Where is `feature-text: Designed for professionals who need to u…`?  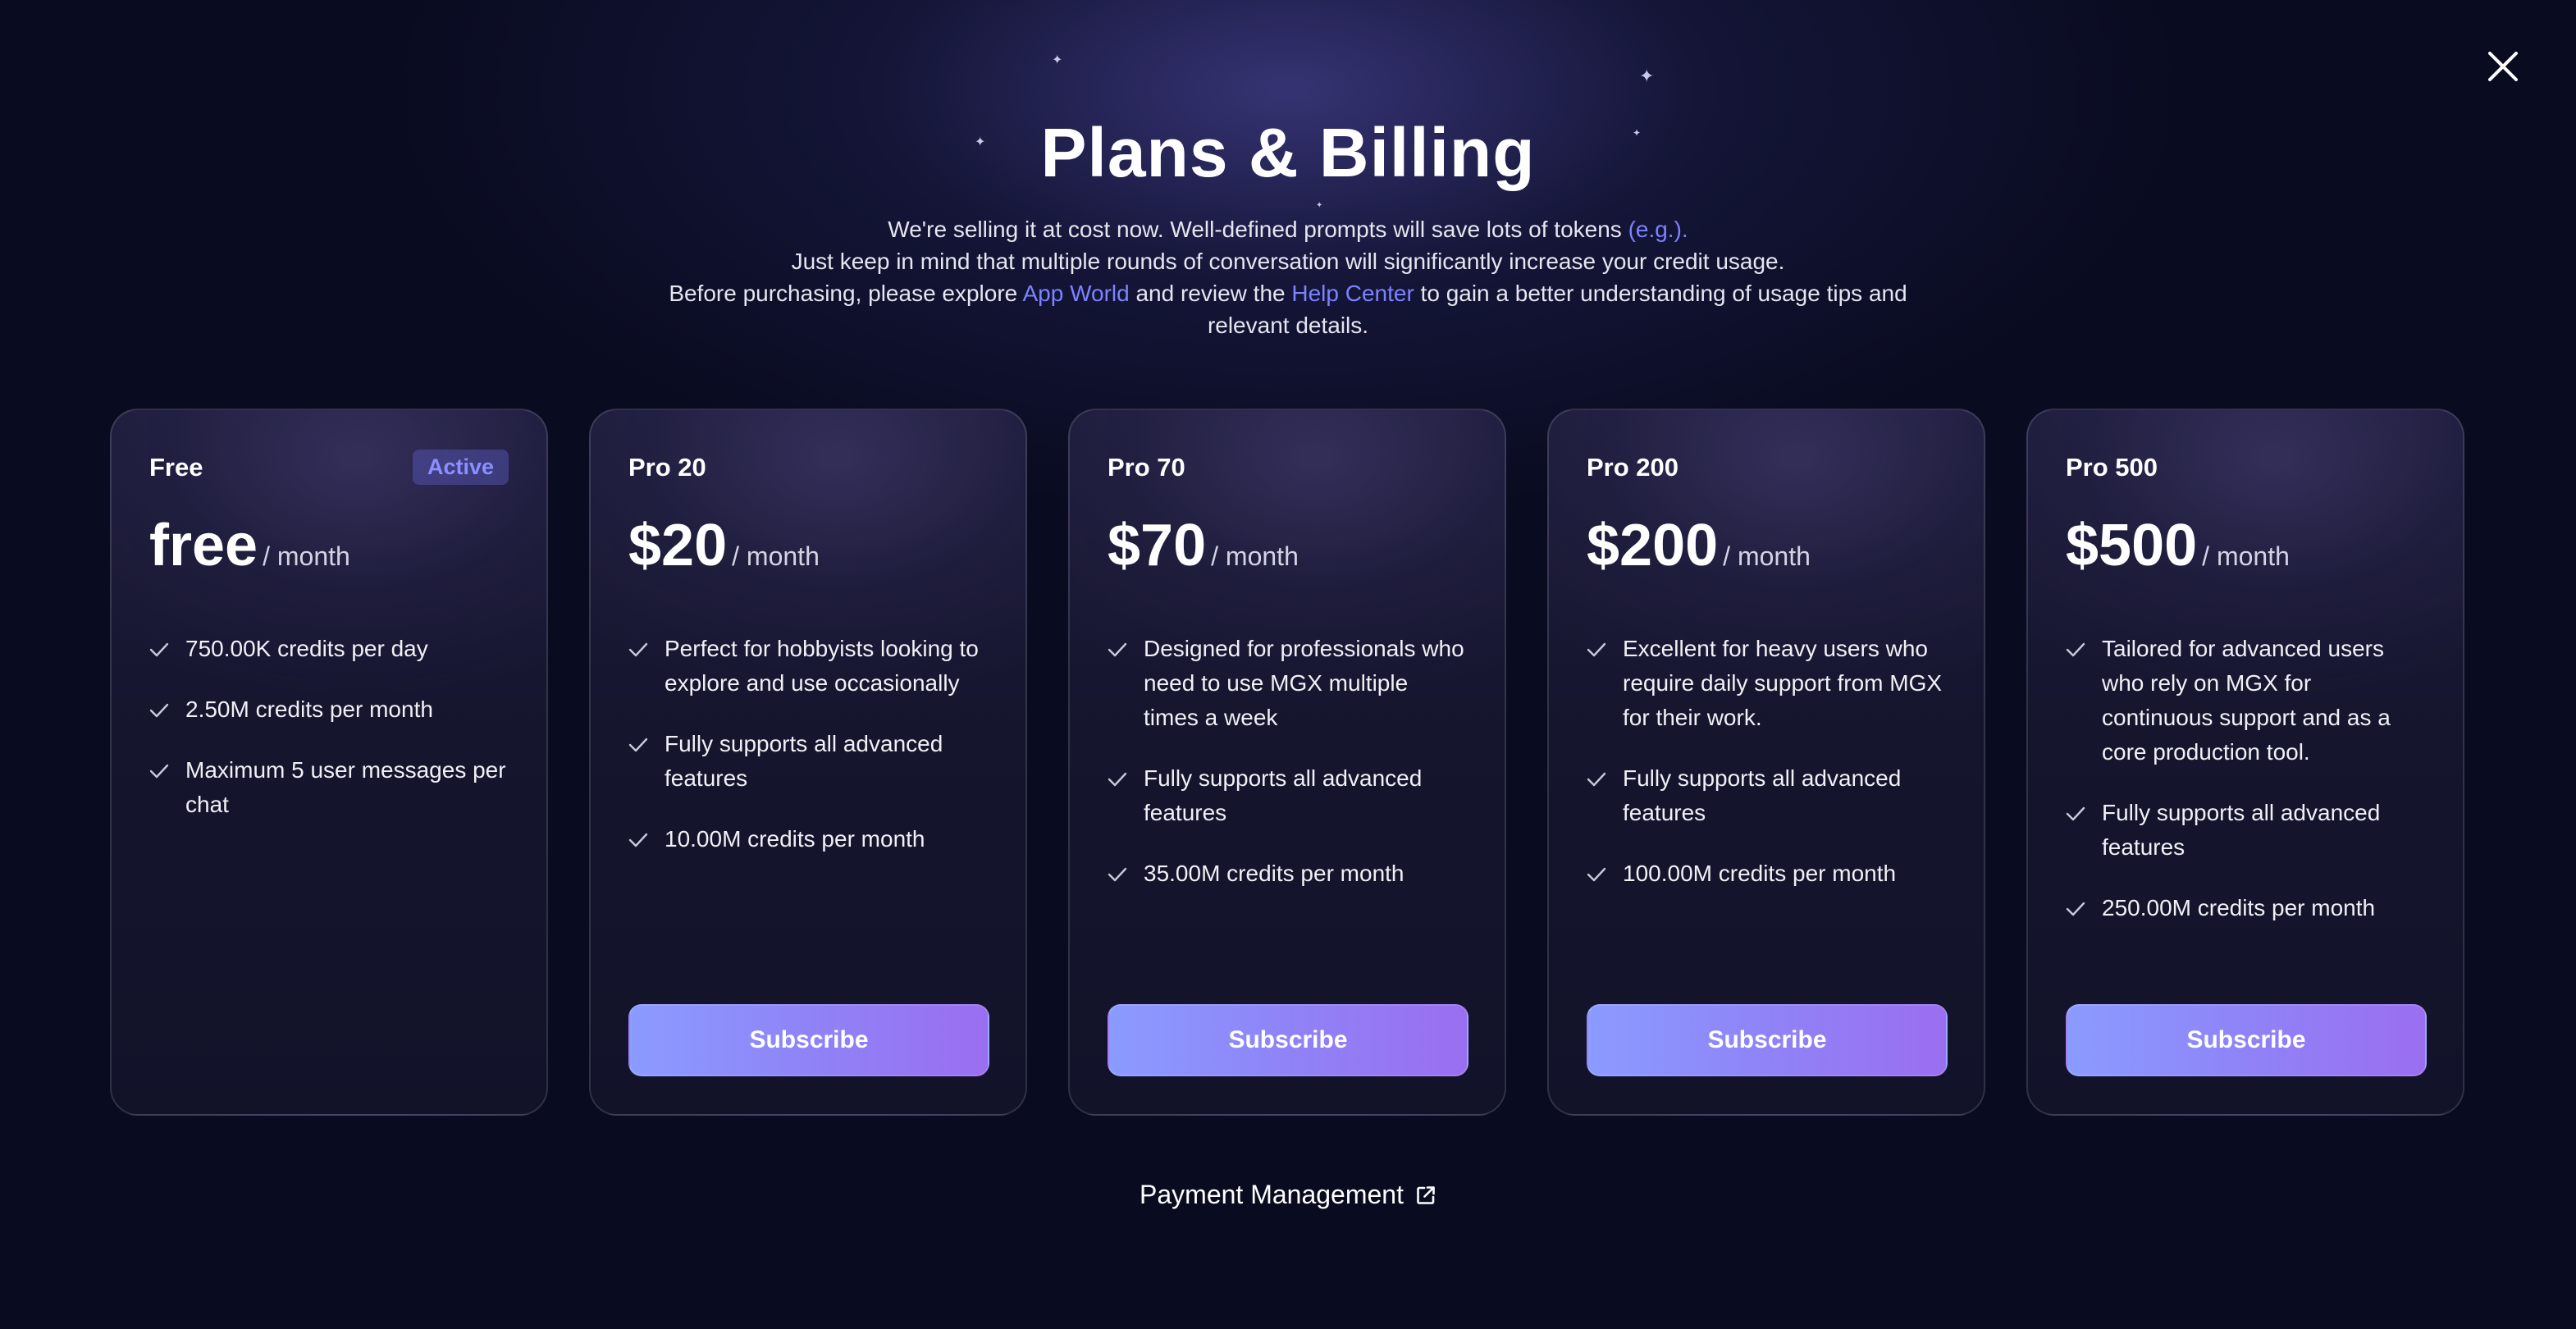
feature-text: Designed for professionals who need to u… is located at coordinates (1304, 683).